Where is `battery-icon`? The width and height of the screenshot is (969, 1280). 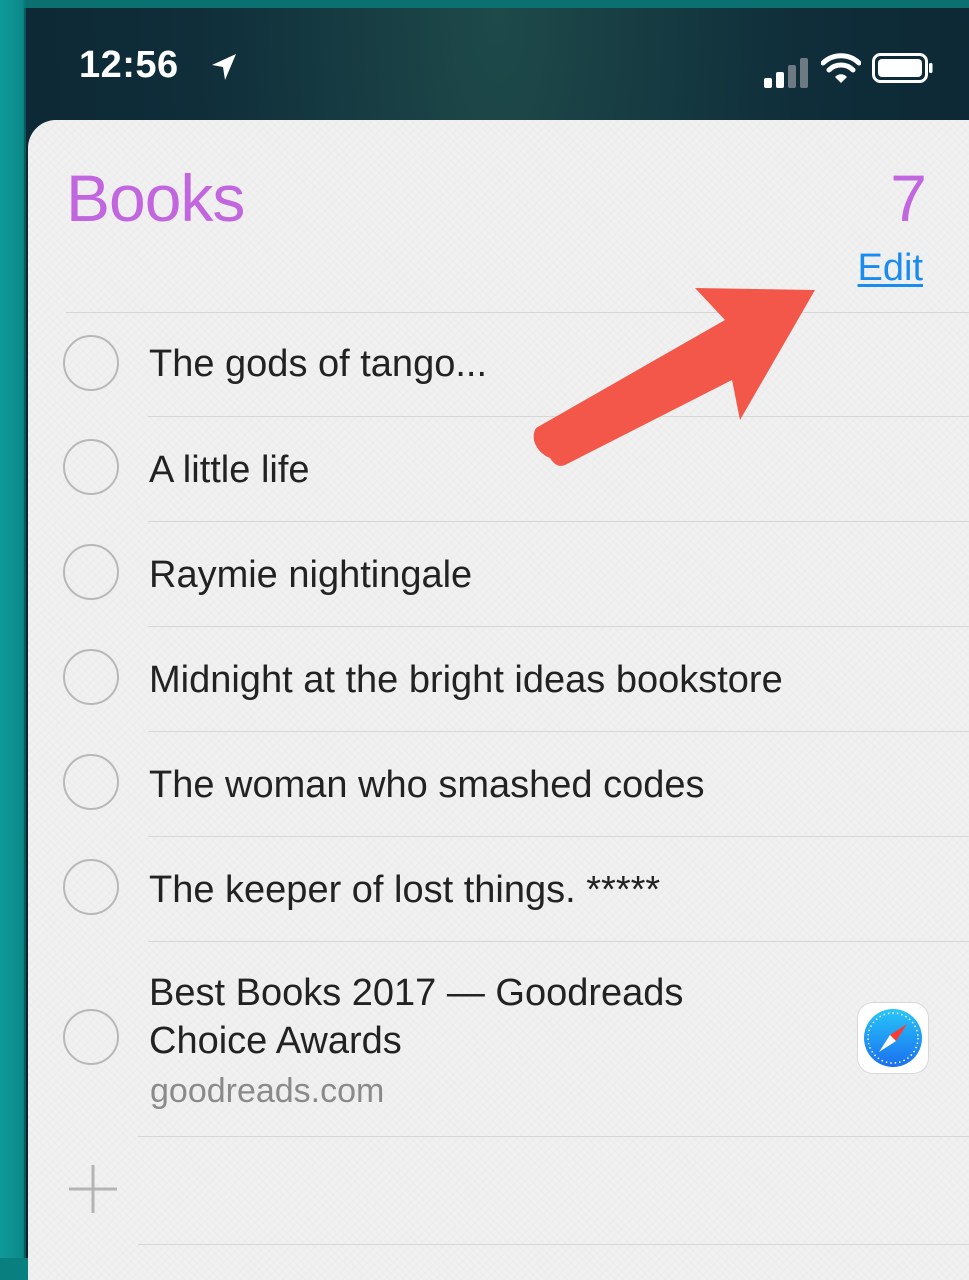 battery-icon is located at coordinates (902, 68).